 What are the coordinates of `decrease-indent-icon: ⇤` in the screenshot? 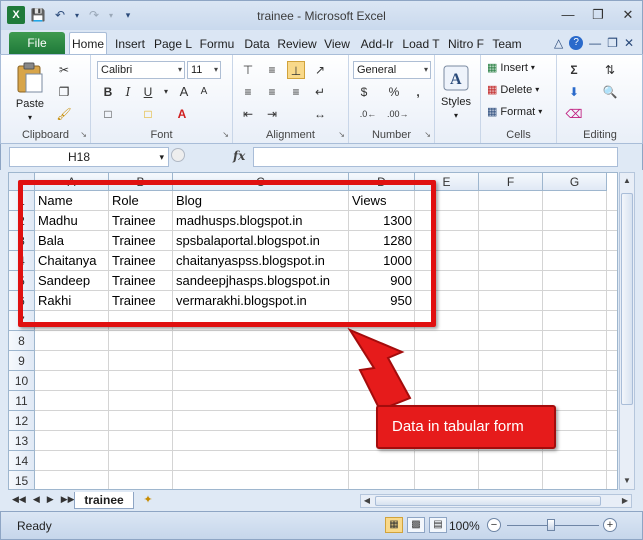 It's located at (248, 114).